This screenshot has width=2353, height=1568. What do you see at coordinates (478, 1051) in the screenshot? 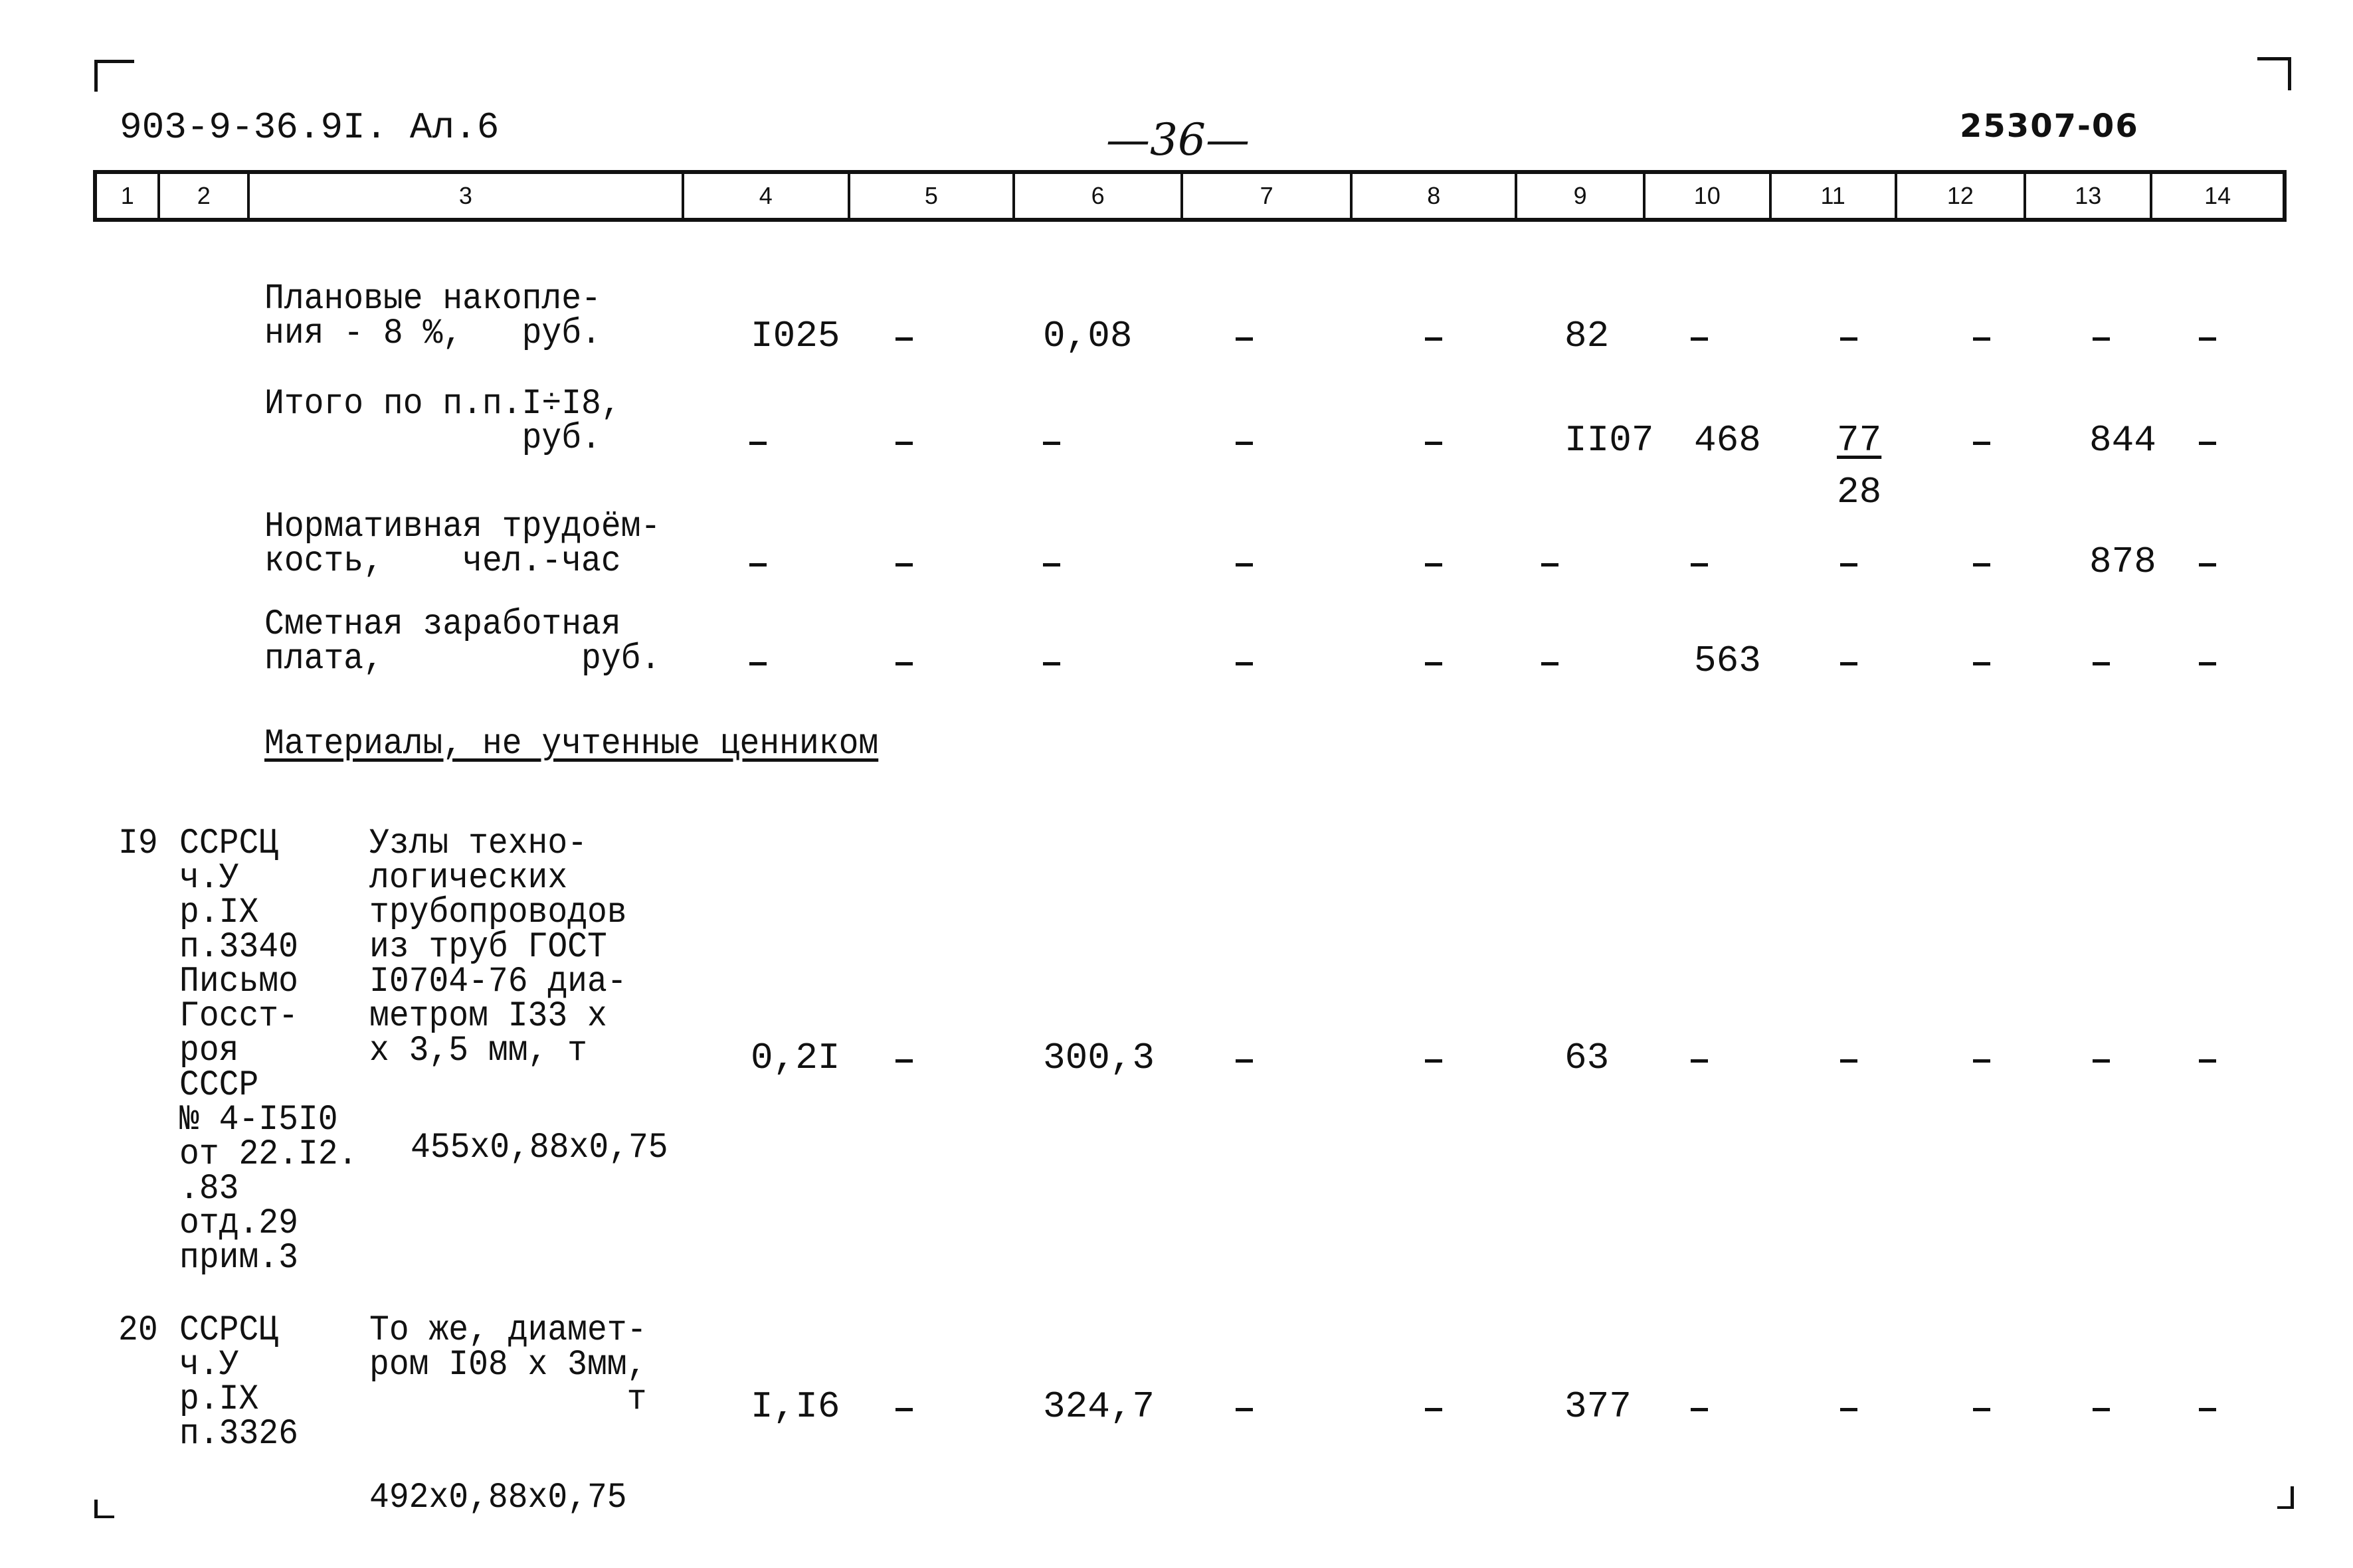
I see `item-description: х 3,5 мм, т` at bounding box center [478, 1051].